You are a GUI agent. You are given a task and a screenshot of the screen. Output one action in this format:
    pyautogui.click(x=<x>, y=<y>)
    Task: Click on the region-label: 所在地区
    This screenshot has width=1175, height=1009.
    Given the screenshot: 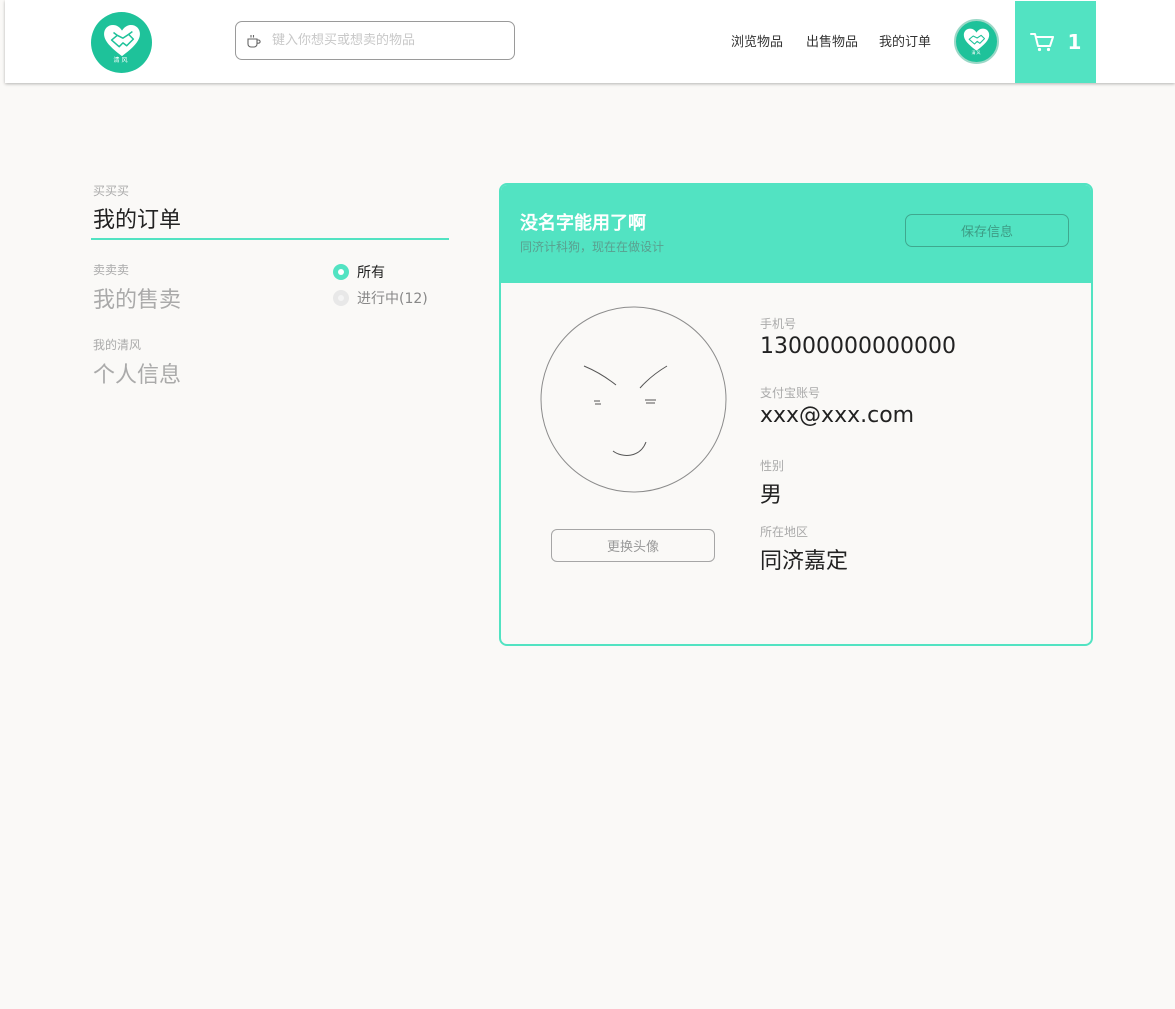 What is the action you would take?
    pyautogui.click(x=784, y=532)
    